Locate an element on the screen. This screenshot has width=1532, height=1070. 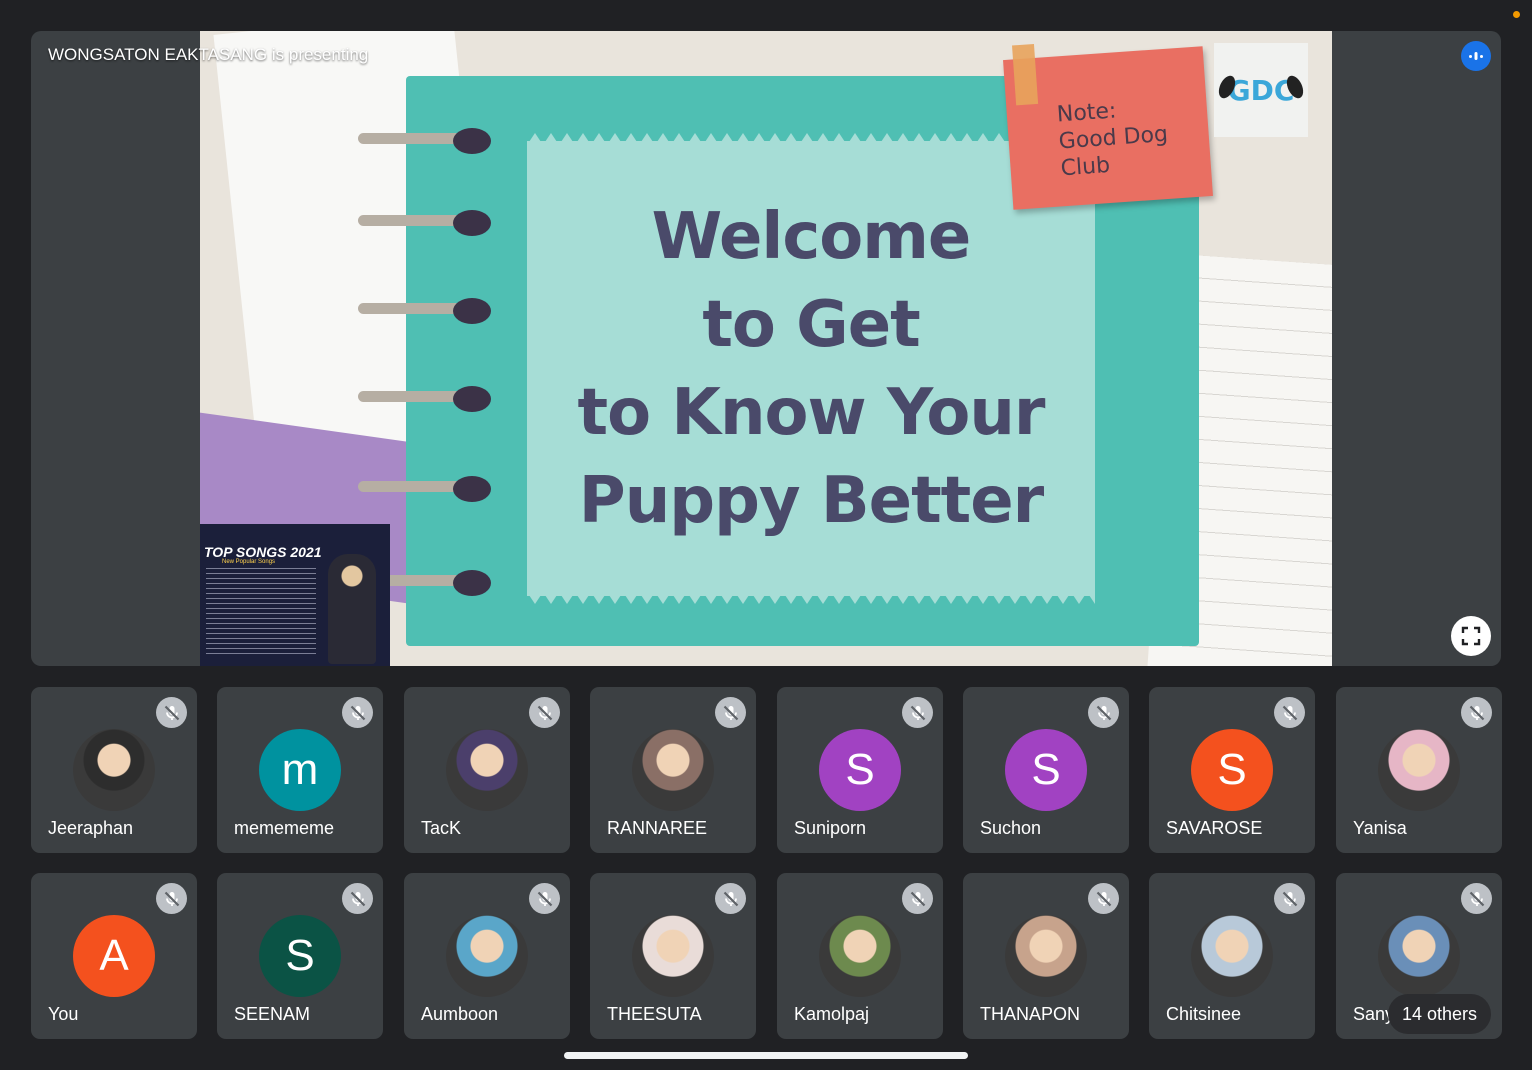
participant-name: Suchon is located at coordinates (1011, 828).